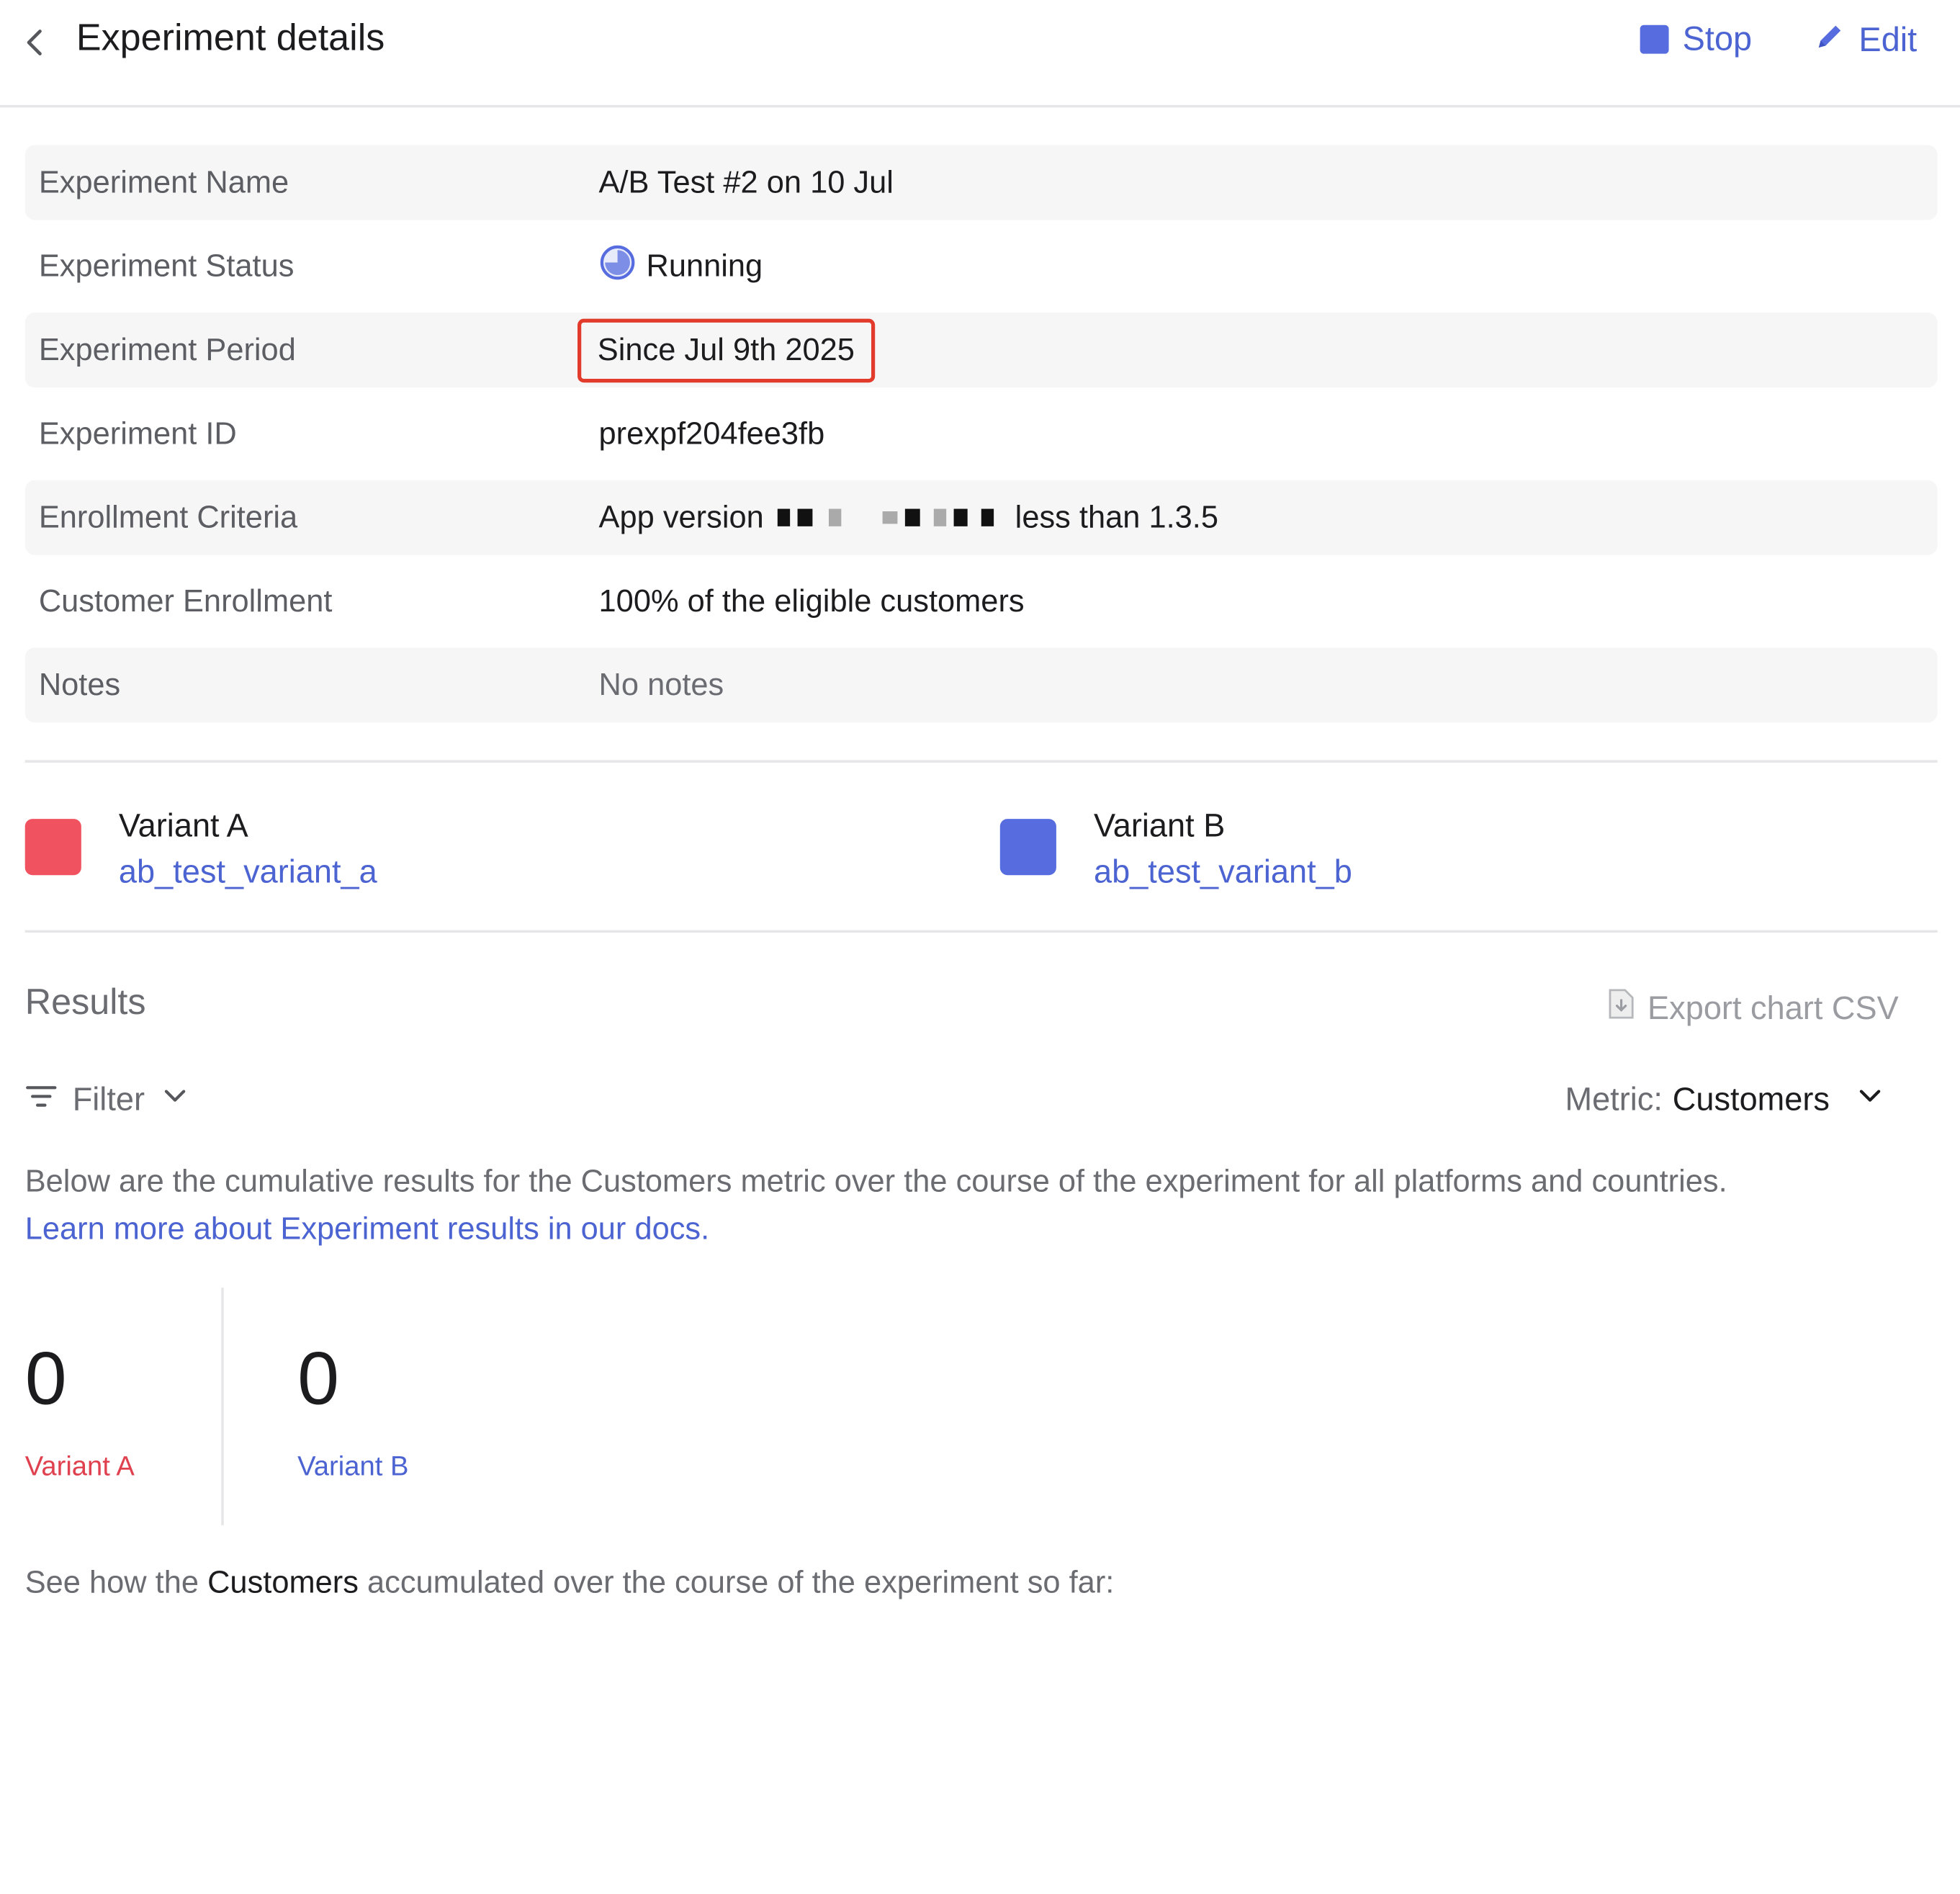 This screenshot has width=1960, height=1894. What do you see at coordinates (79, 684) in the screenshot?
I see `detail-label: Notes` at bounding box center [79, 684].